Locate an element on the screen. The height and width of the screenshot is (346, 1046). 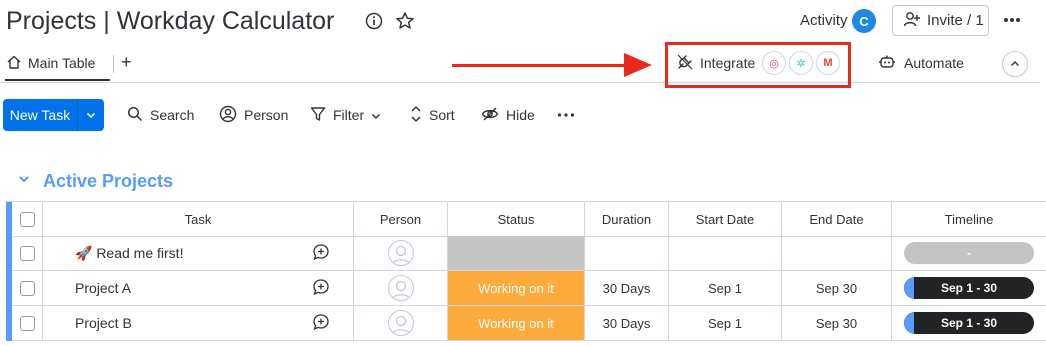
chevron-up-icon is located at coordinates (1015, 64).